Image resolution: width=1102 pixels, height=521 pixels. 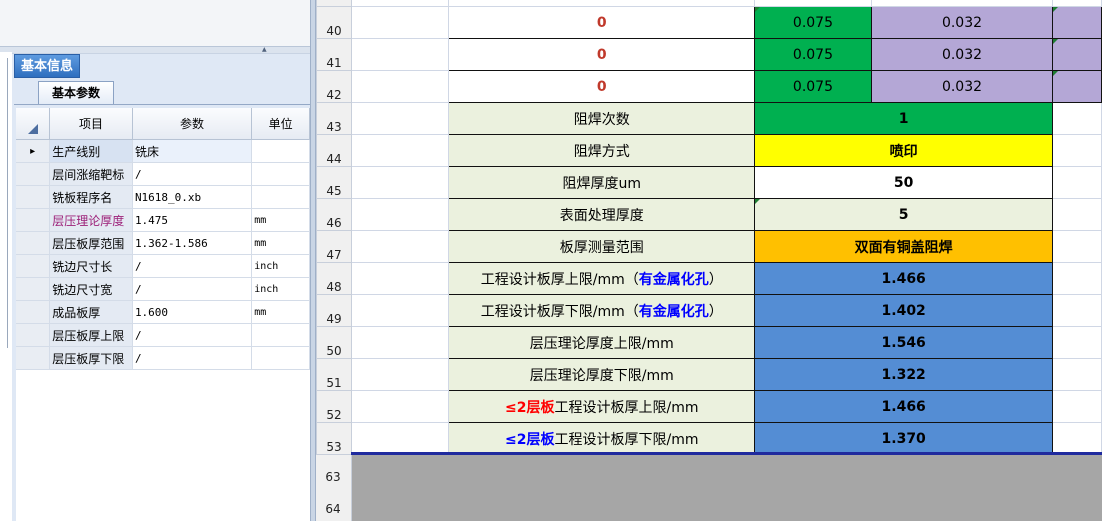 I want to click on cell-label: ≤2层板工程设计板厚上限/mm, so click(x=602, y=406).